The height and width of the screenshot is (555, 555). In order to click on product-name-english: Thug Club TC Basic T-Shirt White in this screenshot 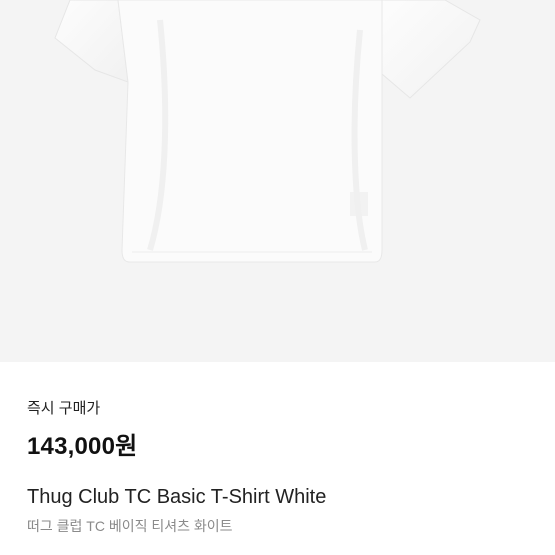, I will do `click(291, 497)`.